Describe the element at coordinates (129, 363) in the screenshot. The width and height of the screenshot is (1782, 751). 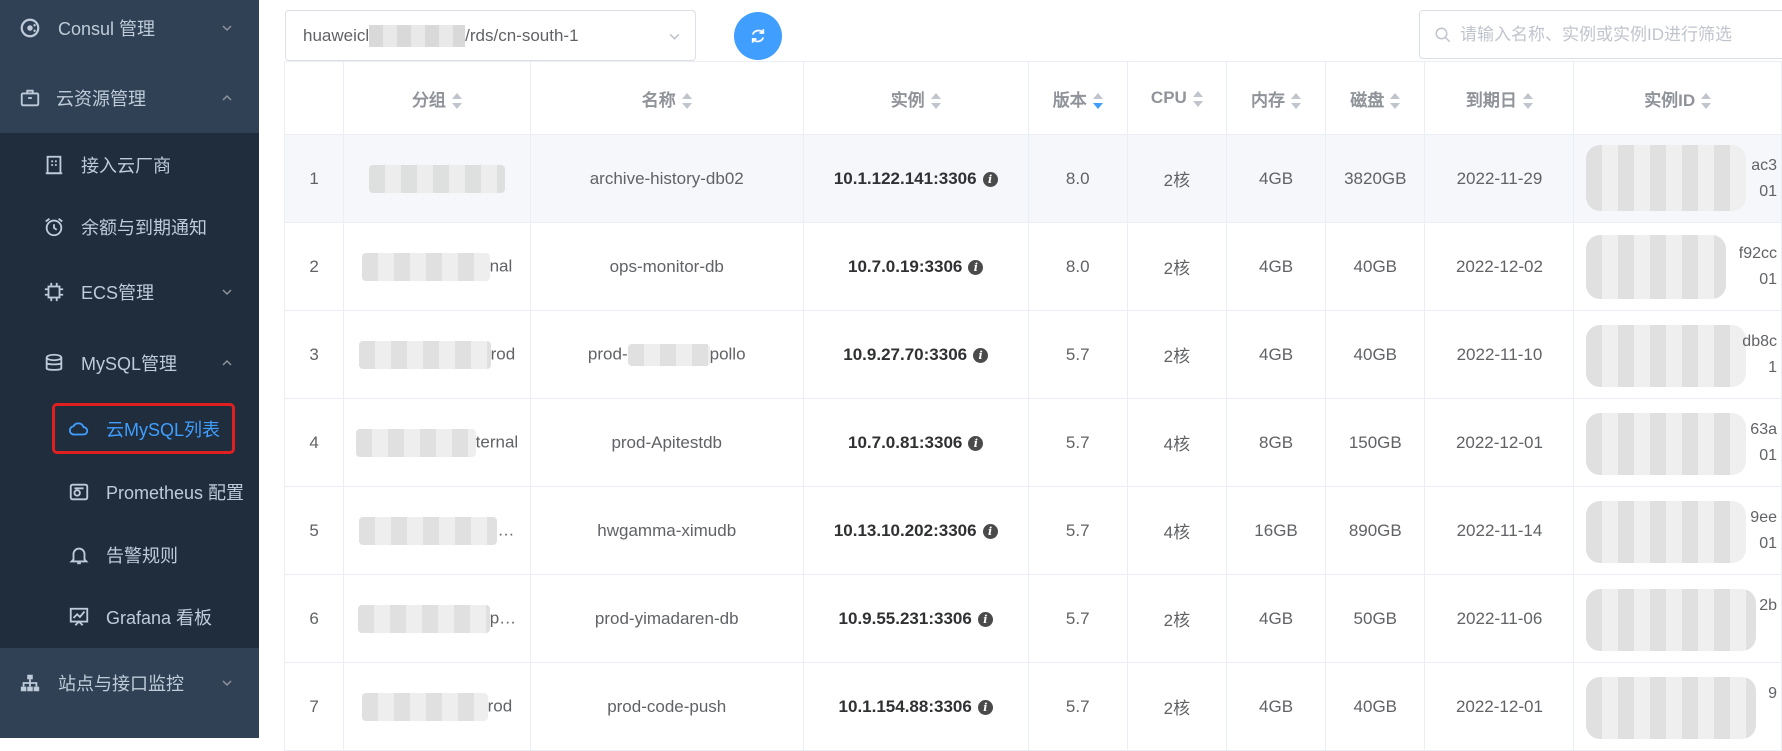
I see `sidebar-item-mysql: MySQL管理` at that location.